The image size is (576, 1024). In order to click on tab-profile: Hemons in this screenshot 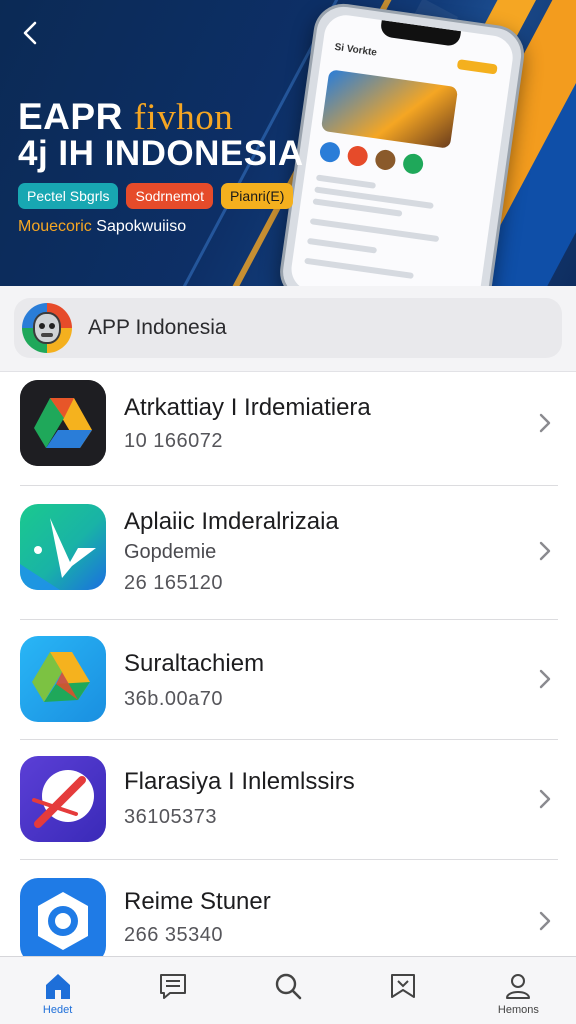, I will do `click(518, 990)`.